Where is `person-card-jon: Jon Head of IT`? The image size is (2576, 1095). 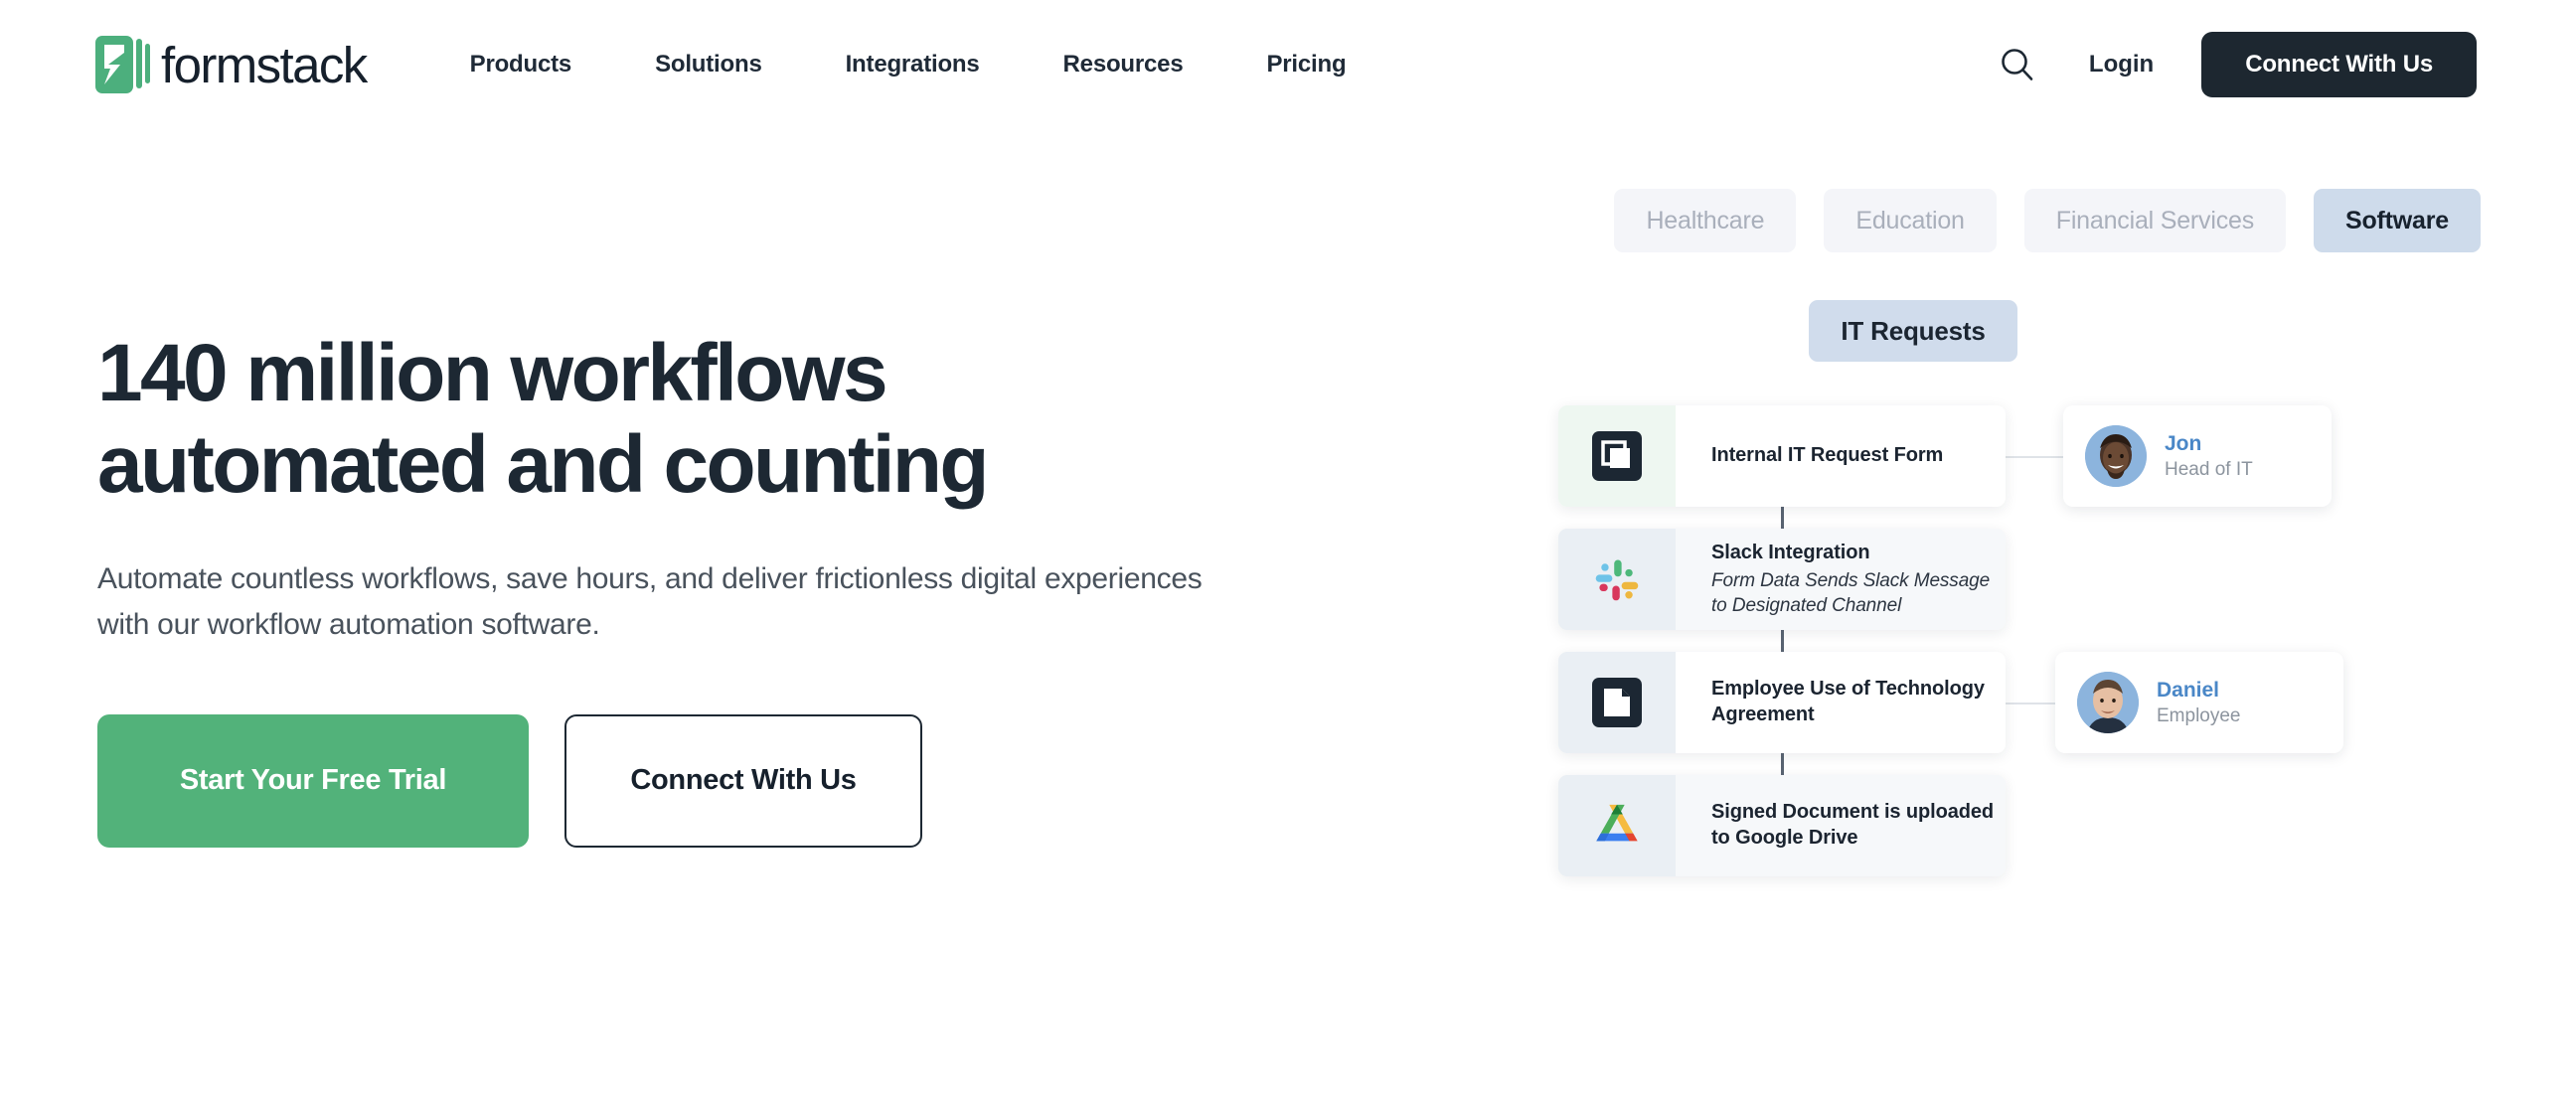
person-card-jon: Jon Head of IT is located at coordinates (2197, 456).